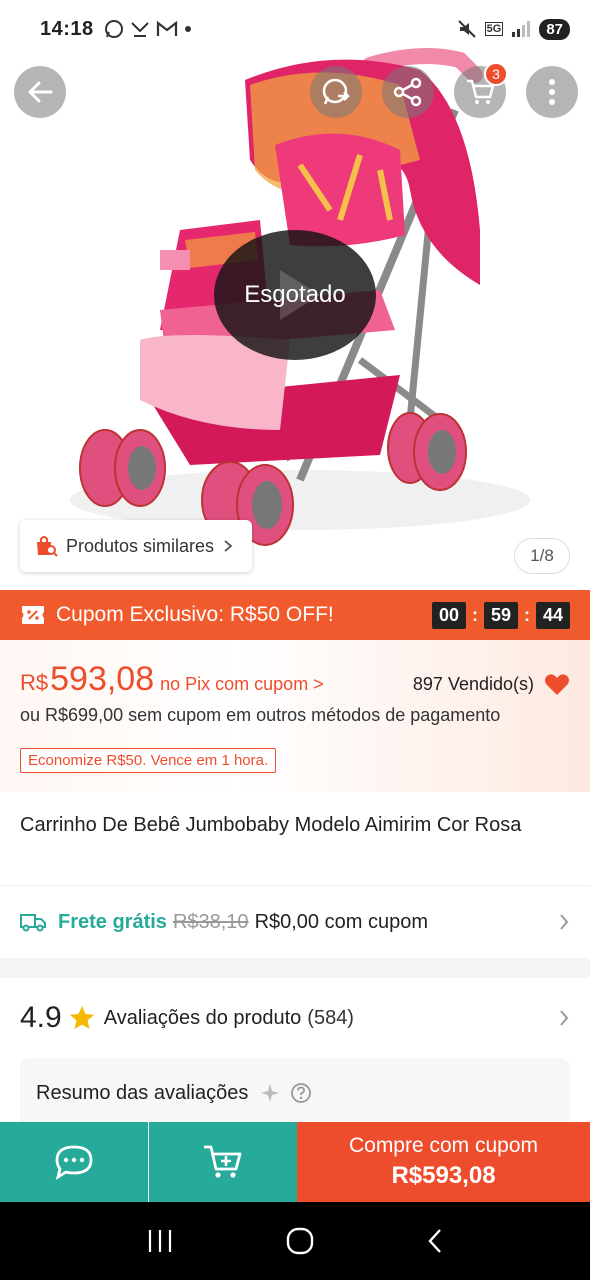 Image resolution: width=590 pixels, height=1280 pixels. I want to click on shopping-bag-search-icon, so click(47, 546).